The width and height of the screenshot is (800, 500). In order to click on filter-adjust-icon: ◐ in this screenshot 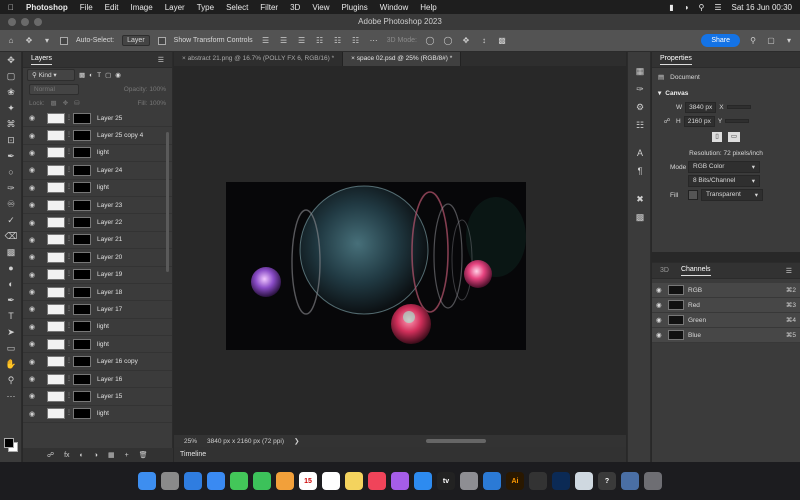, I will do `click(91, 75)`.